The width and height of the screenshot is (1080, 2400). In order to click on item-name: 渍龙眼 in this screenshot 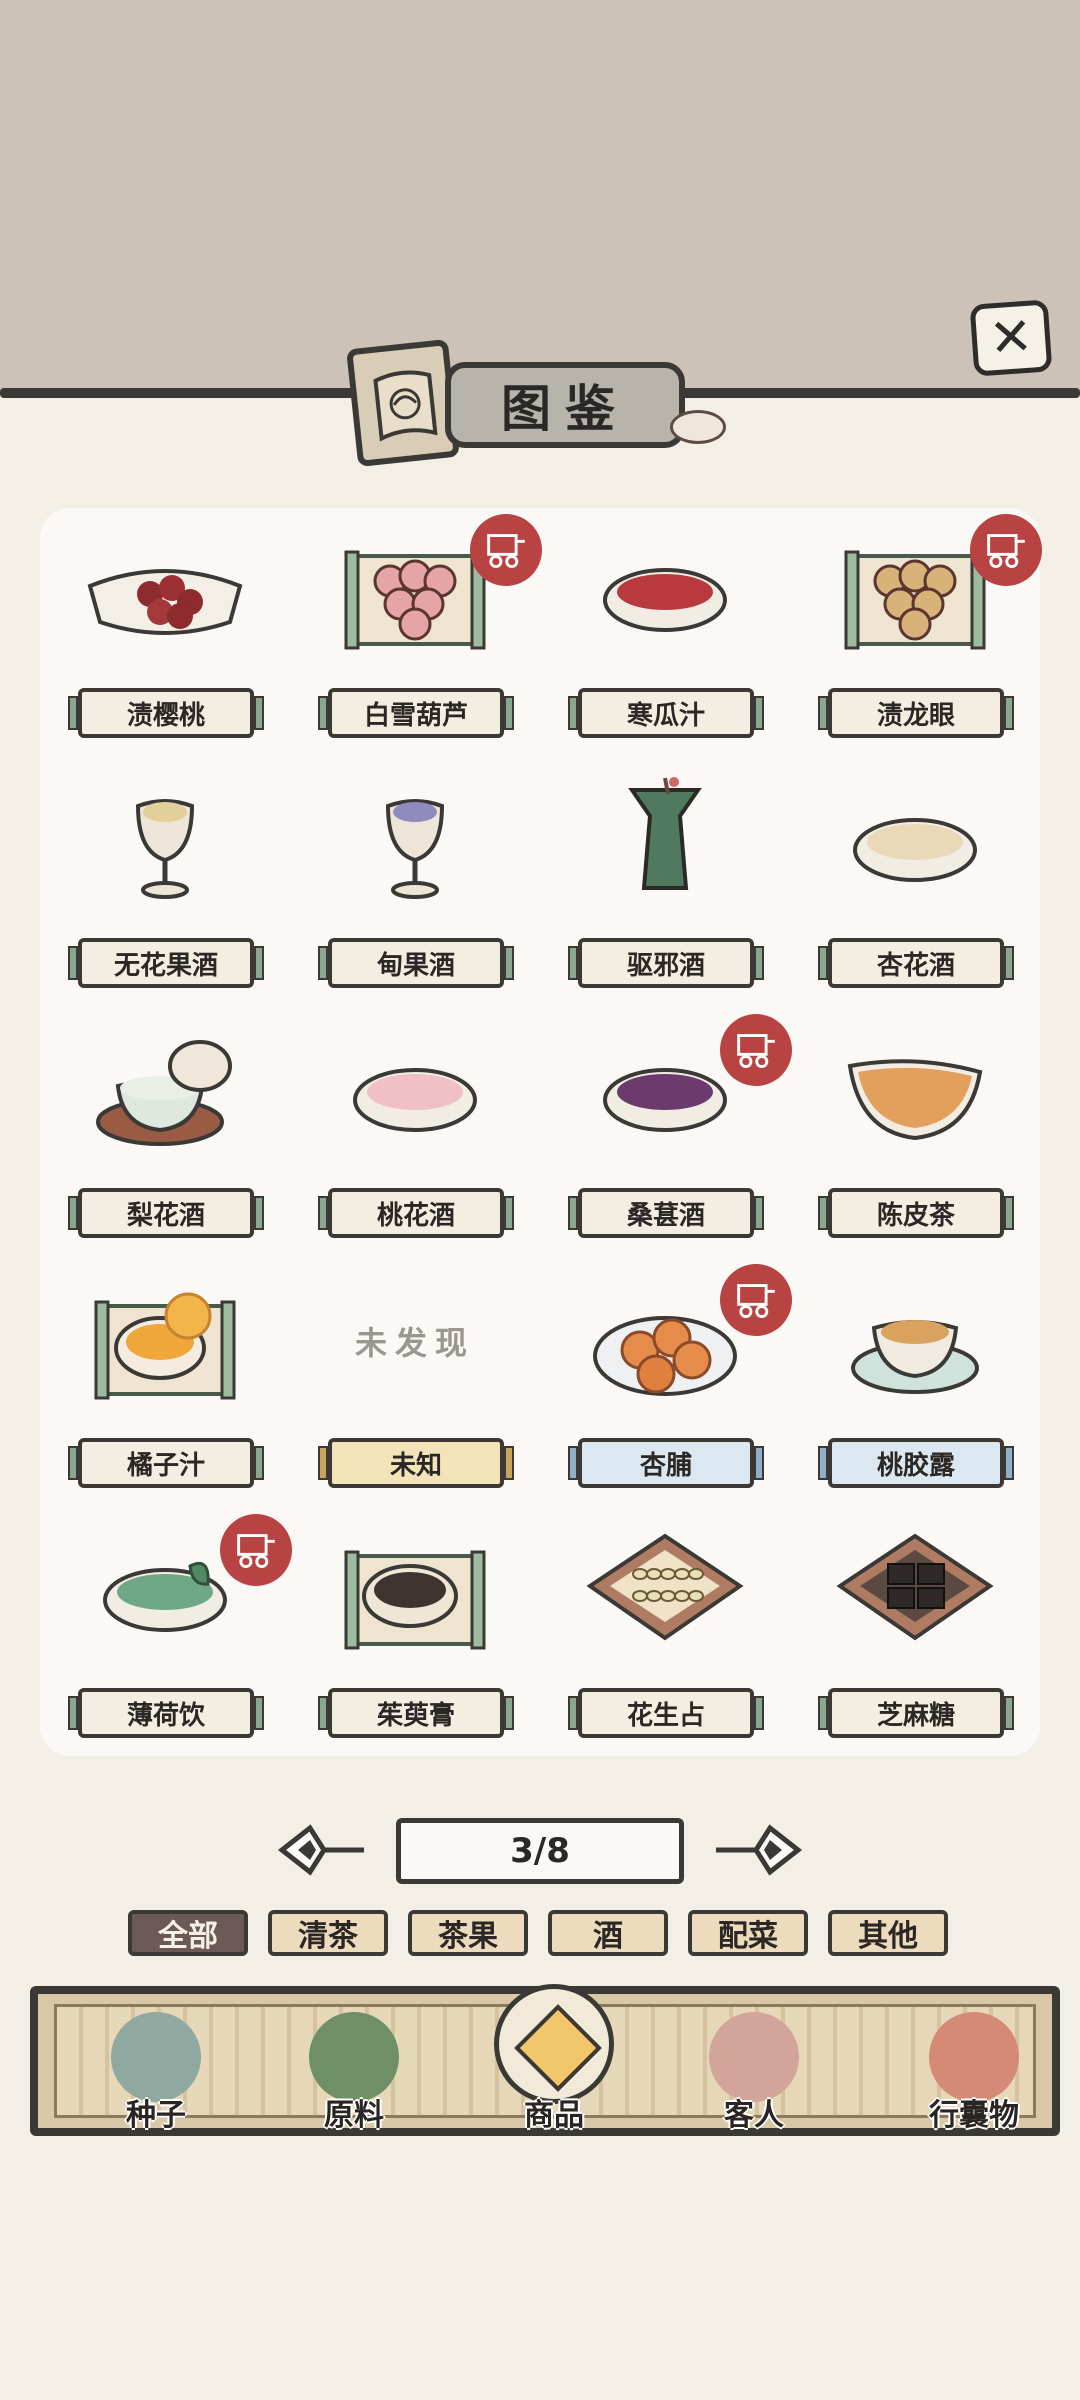, I will do `click(915, 715)`.